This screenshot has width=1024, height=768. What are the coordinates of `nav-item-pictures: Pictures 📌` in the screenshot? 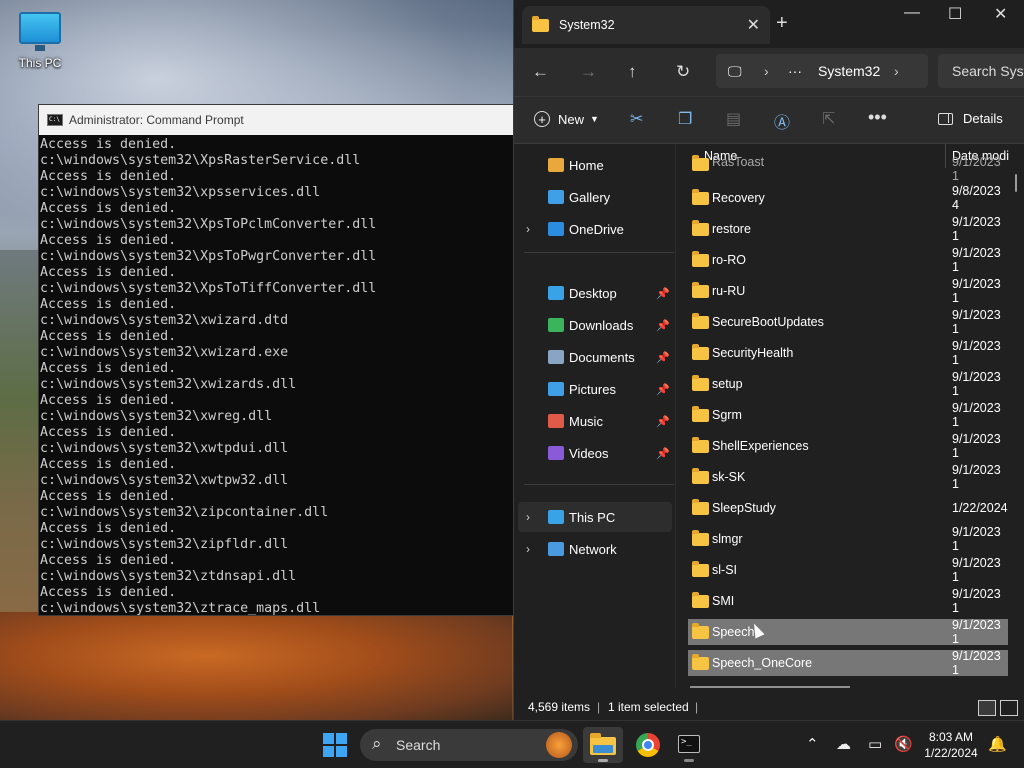 It's located at (595, 389).